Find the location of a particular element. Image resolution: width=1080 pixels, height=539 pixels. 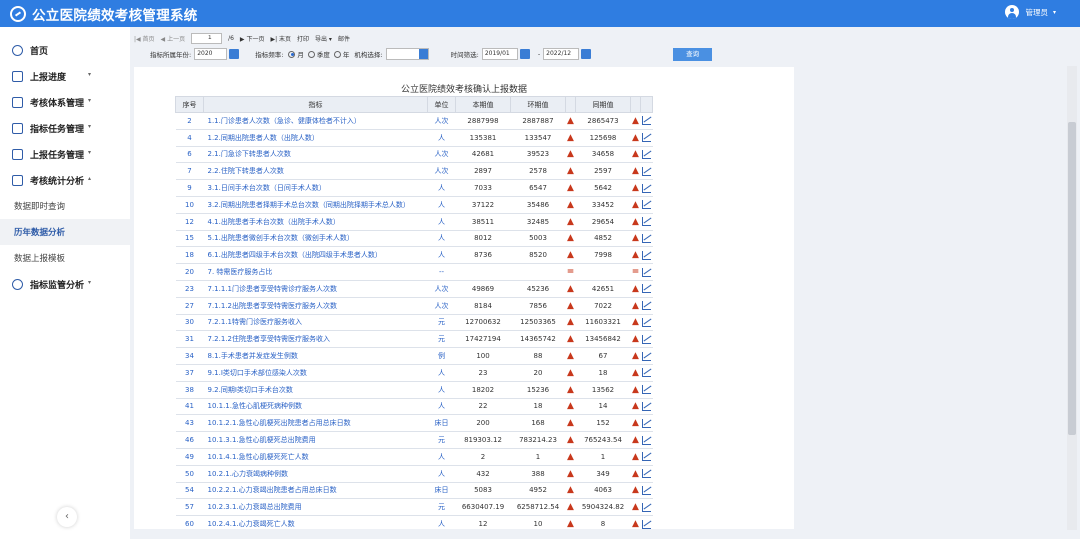

indicator-name: 7.2.1.2住院患者享受特需医疗服务收入 is located at coordinates (315, 339).